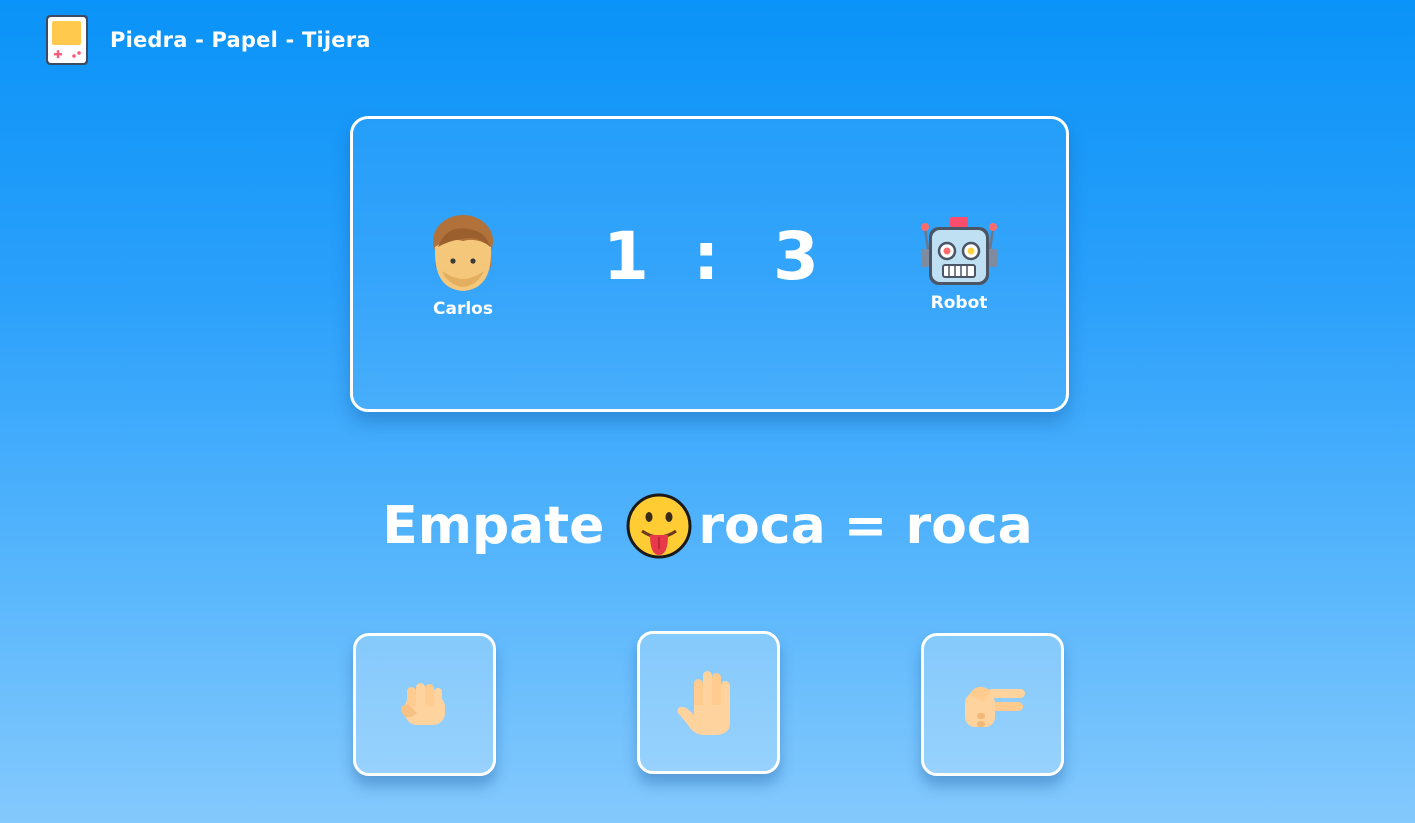 This screenshot has width=1415, height=823. Describe the element at coordinates (659, 526) in the screenshot. I see `tongue-out-face-icon` at that location.